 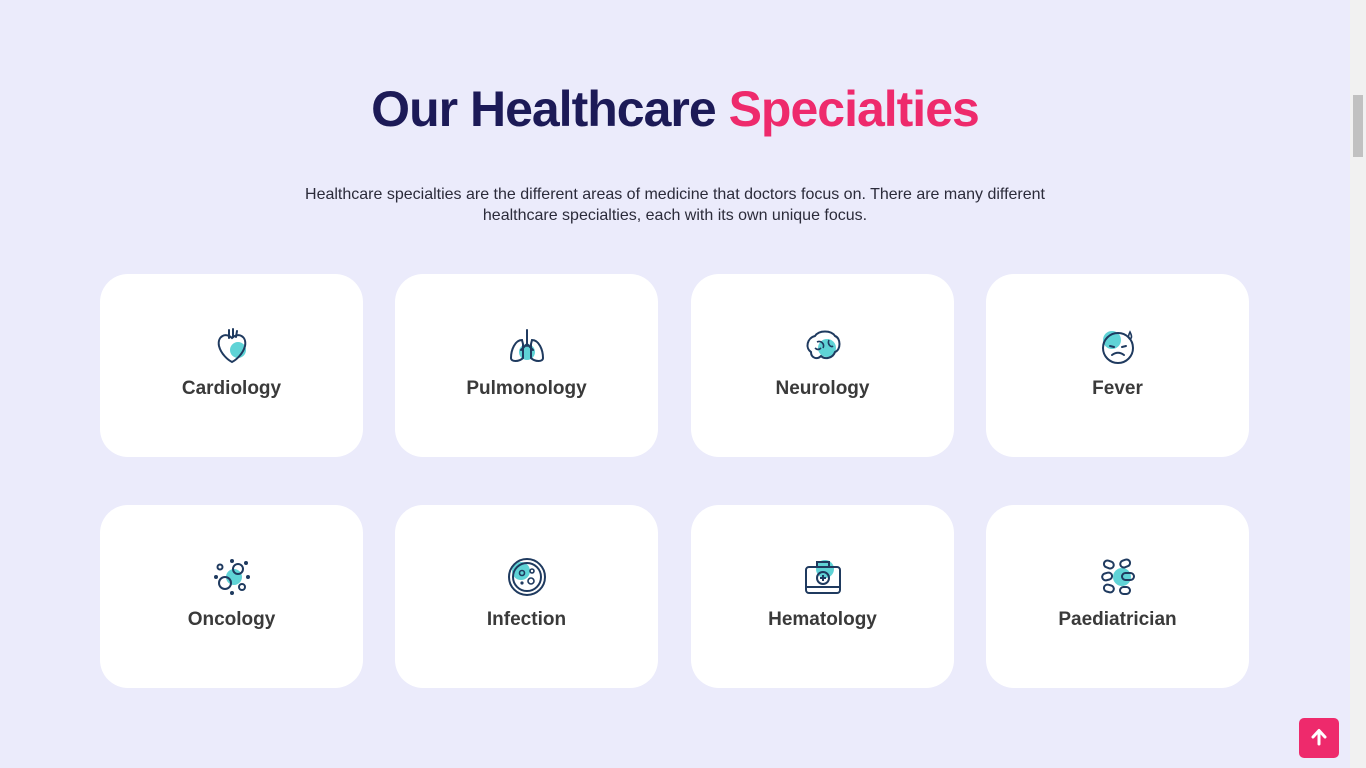 I want to click on sick-face-icon, so click(x=1118, y=346).